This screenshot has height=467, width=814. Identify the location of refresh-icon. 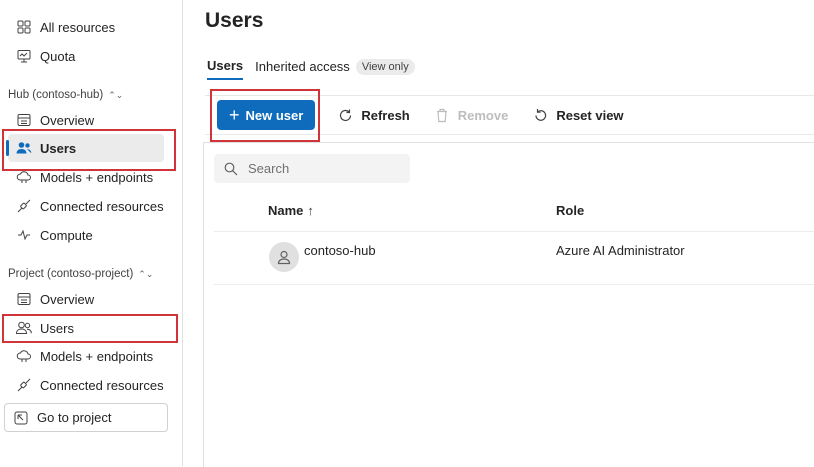
(345, 115).